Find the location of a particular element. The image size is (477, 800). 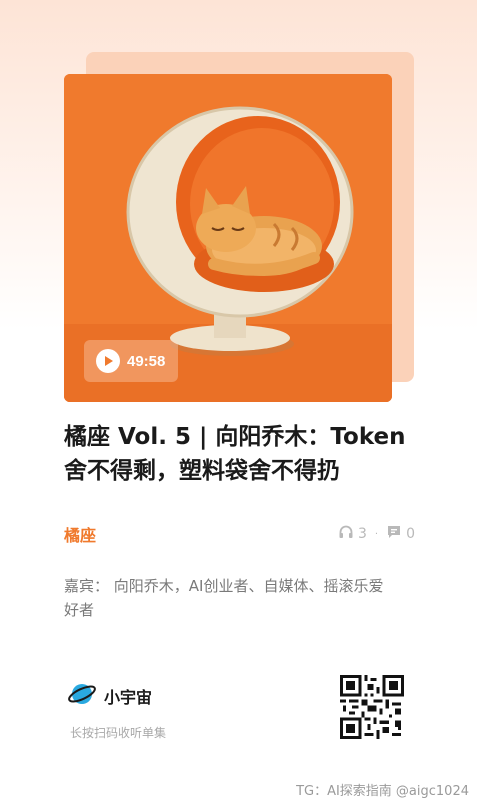

podcast-name-link: 橘座 is located at coordinates (80, 534).